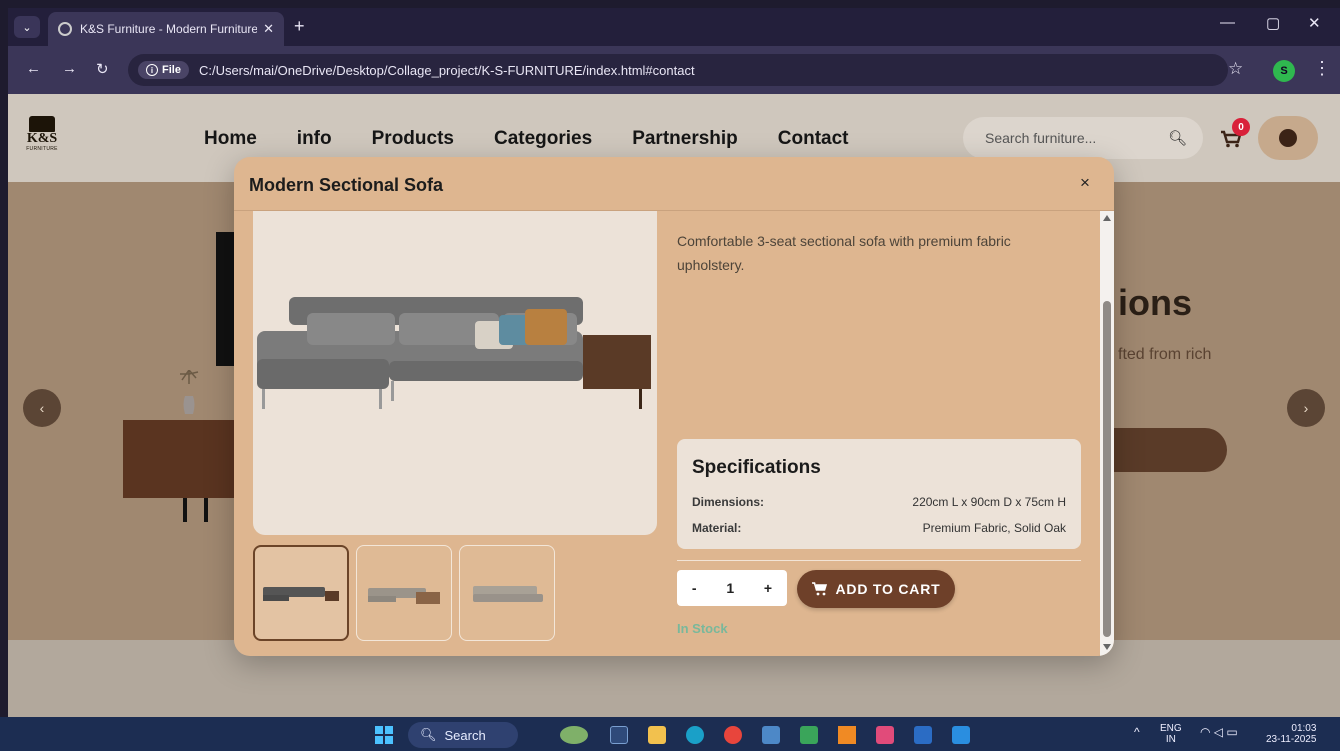 The image size is (1340, 751). I want to click on user-icon, so click(1288, 138).